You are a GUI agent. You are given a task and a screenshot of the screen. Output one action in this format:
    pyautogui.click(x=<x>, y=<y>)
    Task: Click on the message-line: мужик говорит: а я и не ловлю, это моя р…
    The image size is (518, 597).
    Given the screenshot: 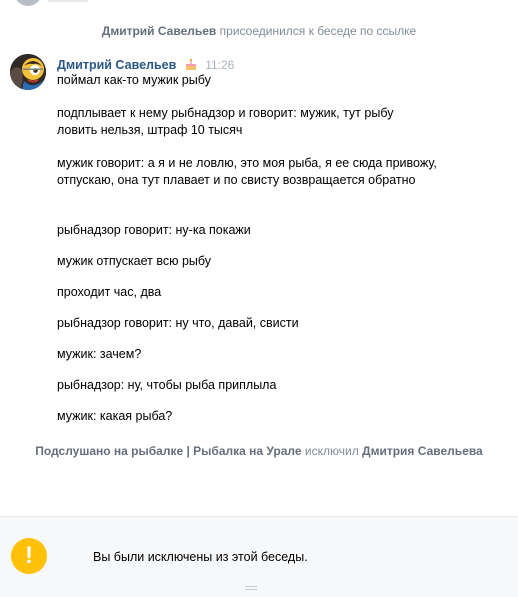 What is the action you would take?
    pyautogui.click(x=247, y=171)
    